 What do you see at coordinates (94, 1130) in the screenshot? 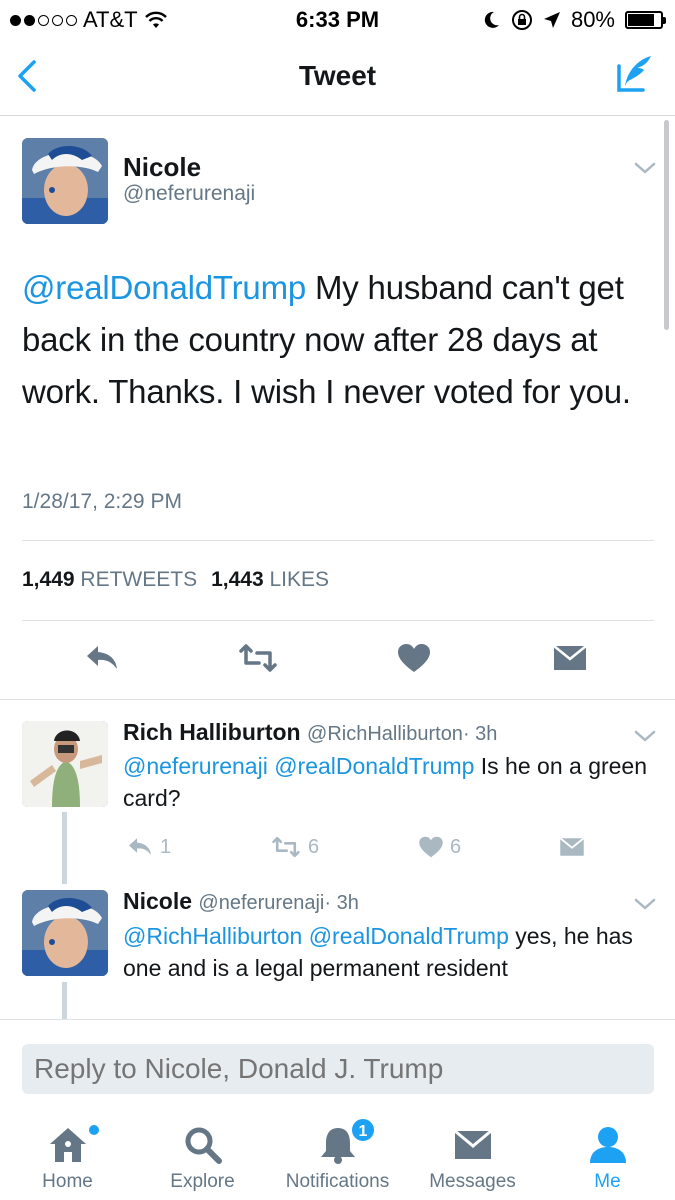
I see `unread-dot` at bounding box center [94, 1130].